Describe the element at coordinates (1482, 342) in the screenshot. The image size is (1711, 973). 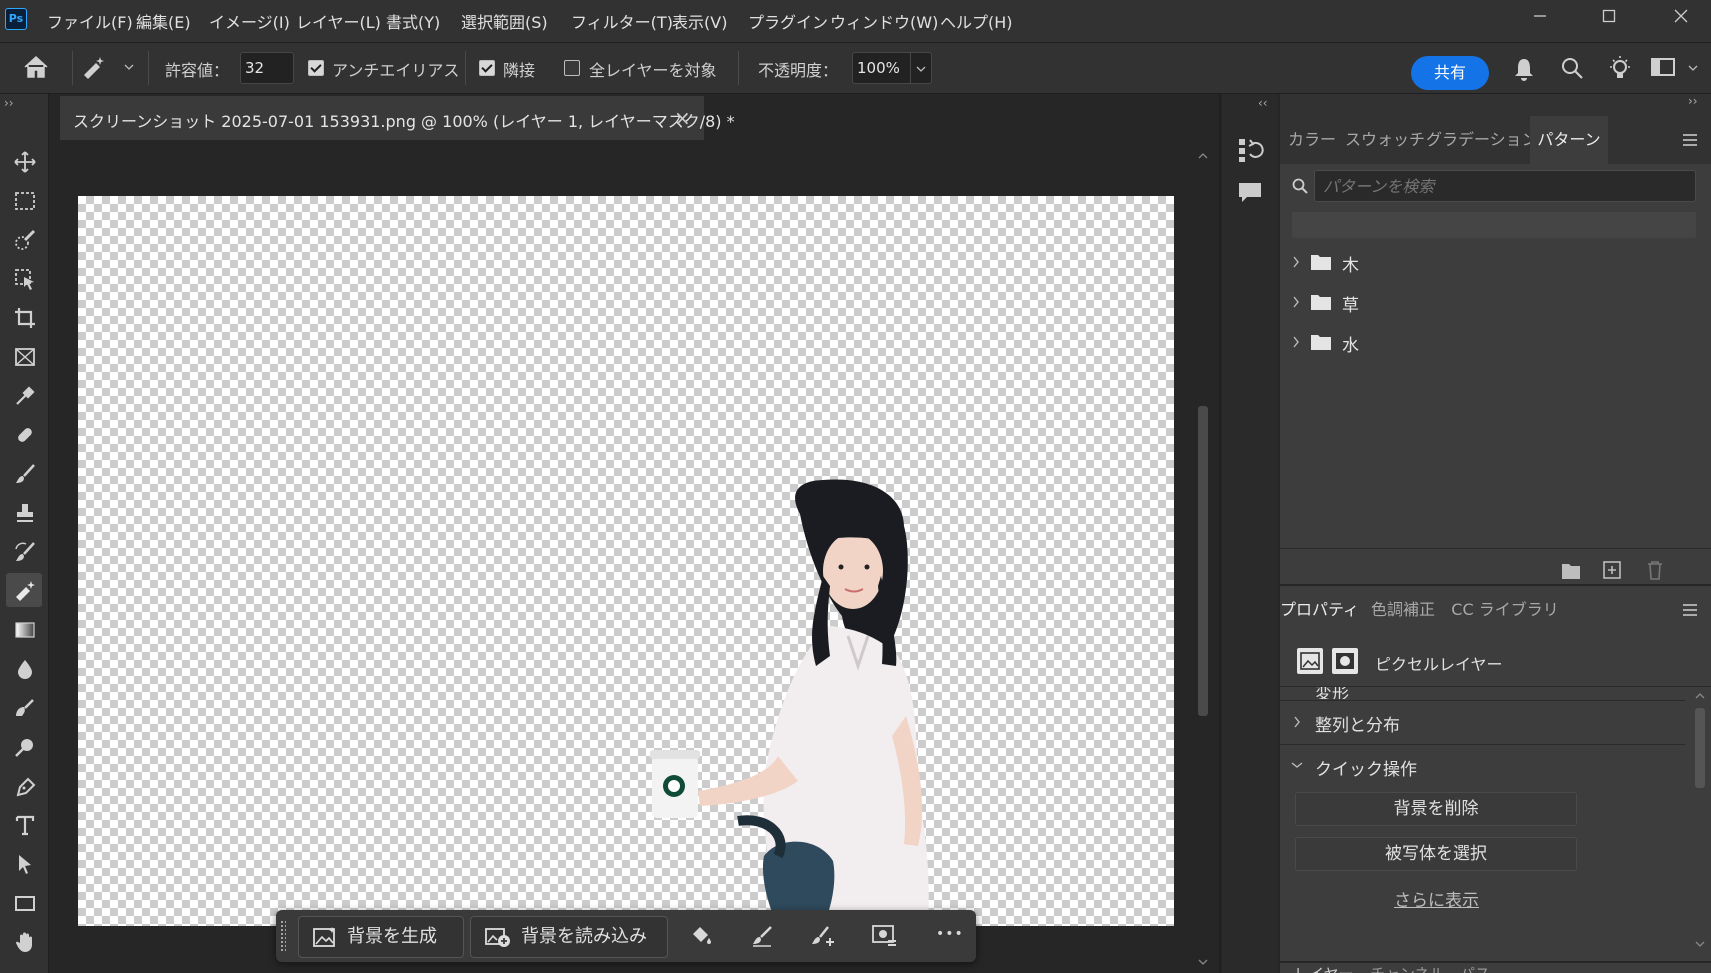
I see `pattern-folder-row: 水` at that location.